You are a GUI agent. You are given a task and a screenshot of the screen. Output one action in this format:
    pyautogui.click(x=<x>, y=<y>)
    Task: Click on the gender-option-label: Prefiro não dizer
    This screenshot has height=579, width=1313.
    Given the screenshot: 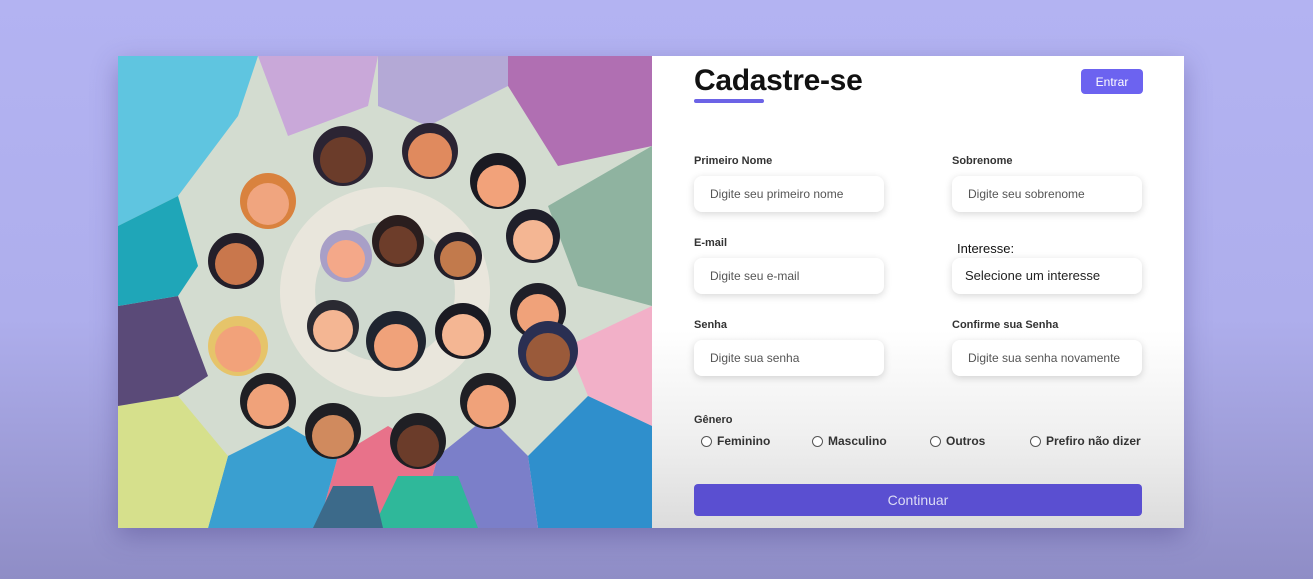 What is the action you would take?
    pyautogui.click(x=1093, y=441)
    